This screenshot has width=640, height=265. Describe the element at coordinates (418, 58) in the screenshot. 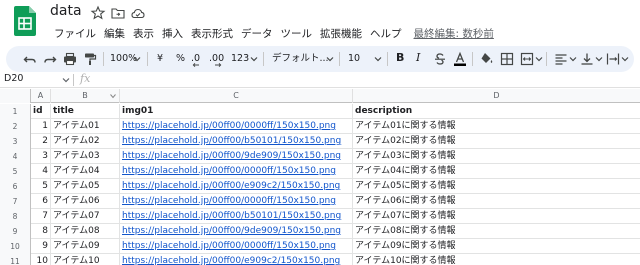

I see `italic-button: I` at that location.